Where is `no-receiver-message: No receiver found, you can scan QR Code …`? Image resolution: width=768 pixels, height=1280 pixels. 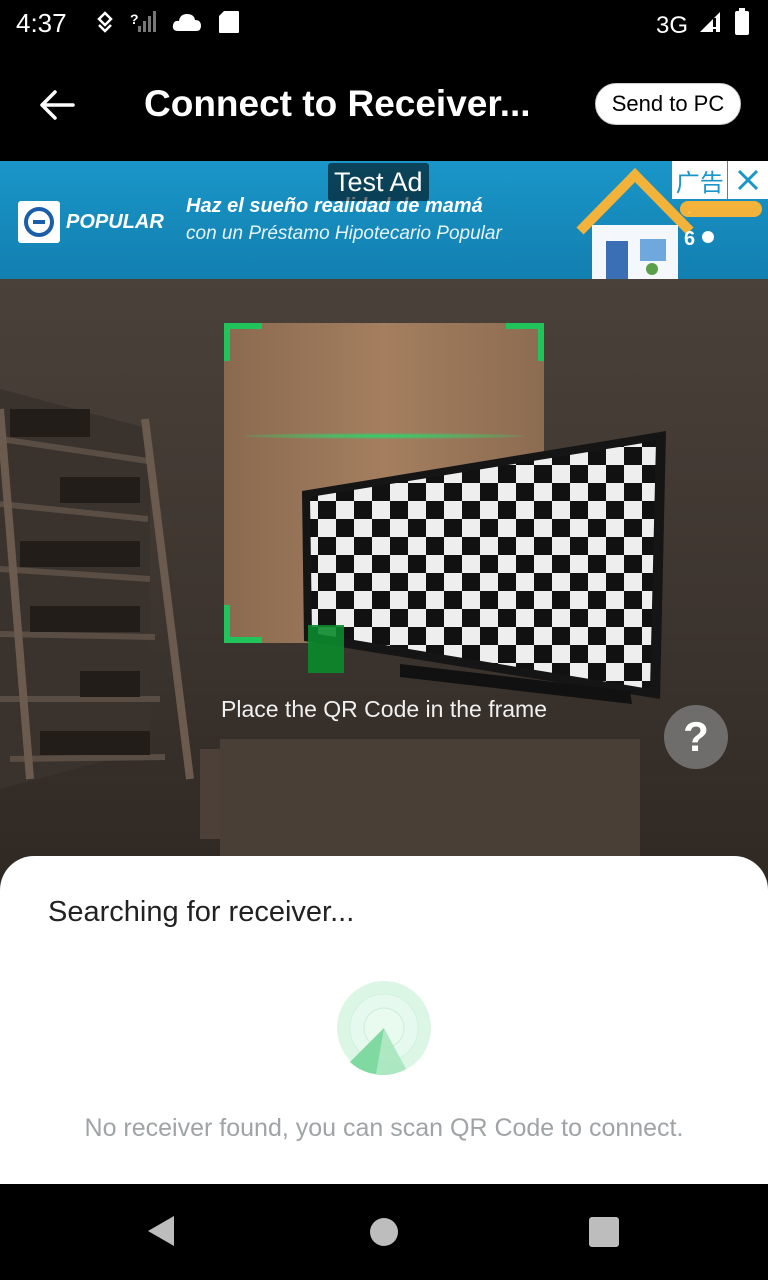 no-receiver-message: No receiver found, you can scan QR Code … is located at coordinates (384, 1128).